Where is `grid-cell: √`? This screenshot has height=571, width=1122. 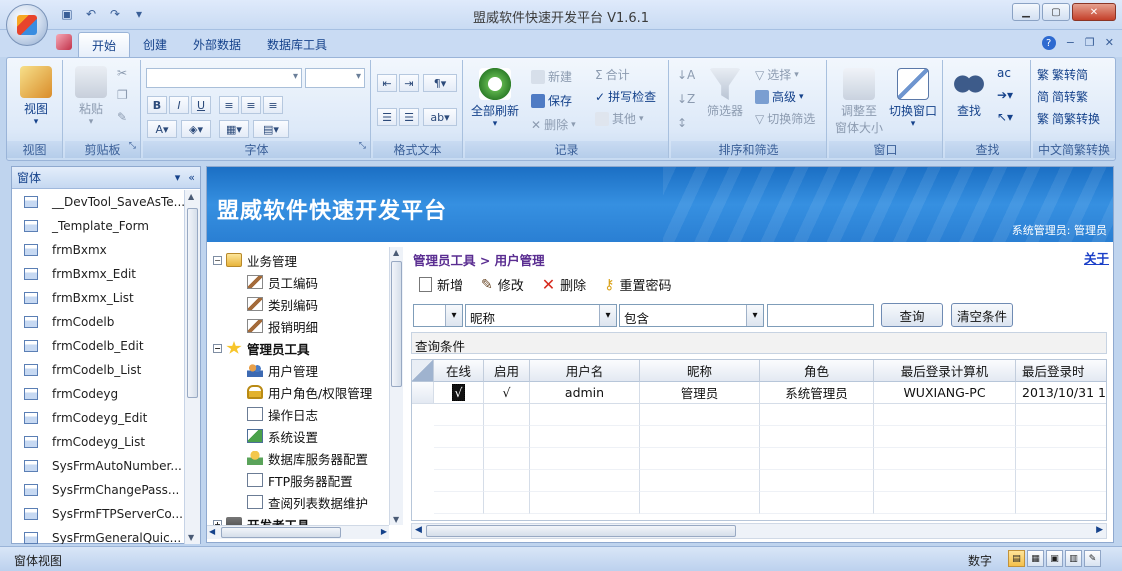
grid-cell: √ is located at coordinates (507, 393).